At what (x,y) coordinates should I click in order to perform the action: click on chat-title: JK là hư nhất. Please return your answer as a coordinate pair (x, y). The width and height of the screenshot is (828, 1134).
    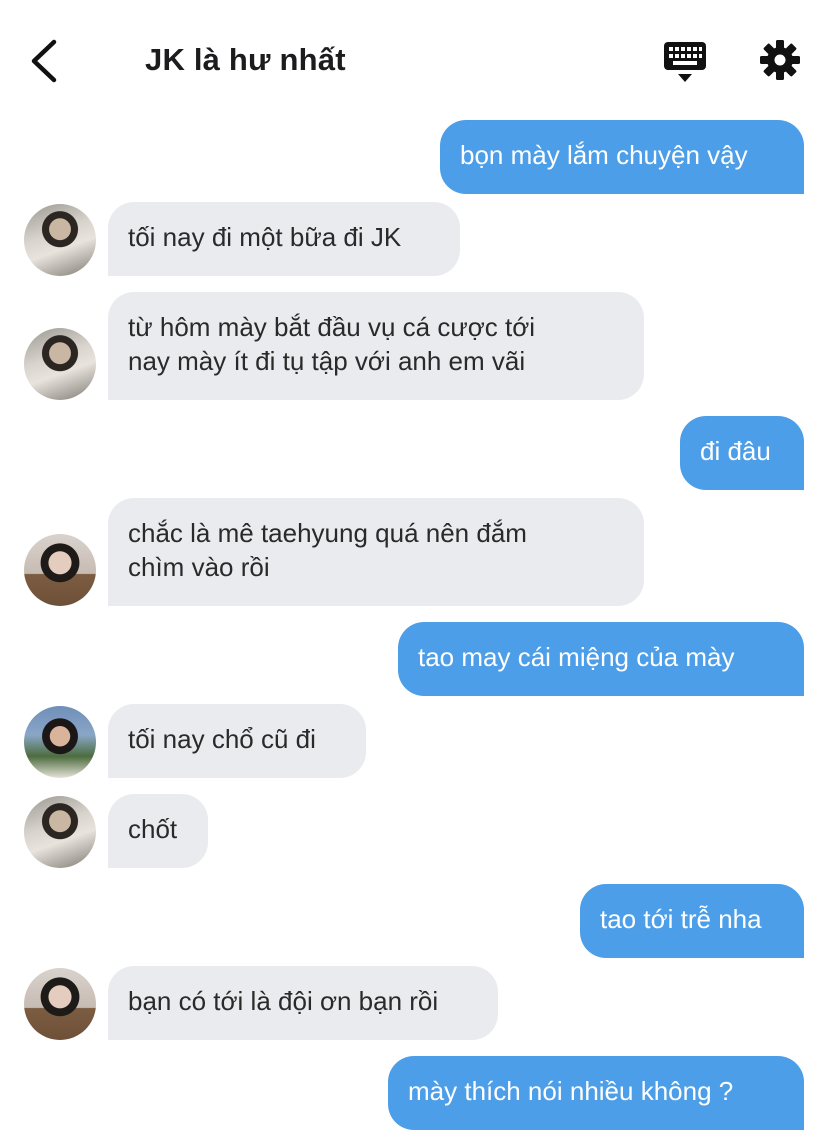
    Looking at the image, I should click on (245, 59).